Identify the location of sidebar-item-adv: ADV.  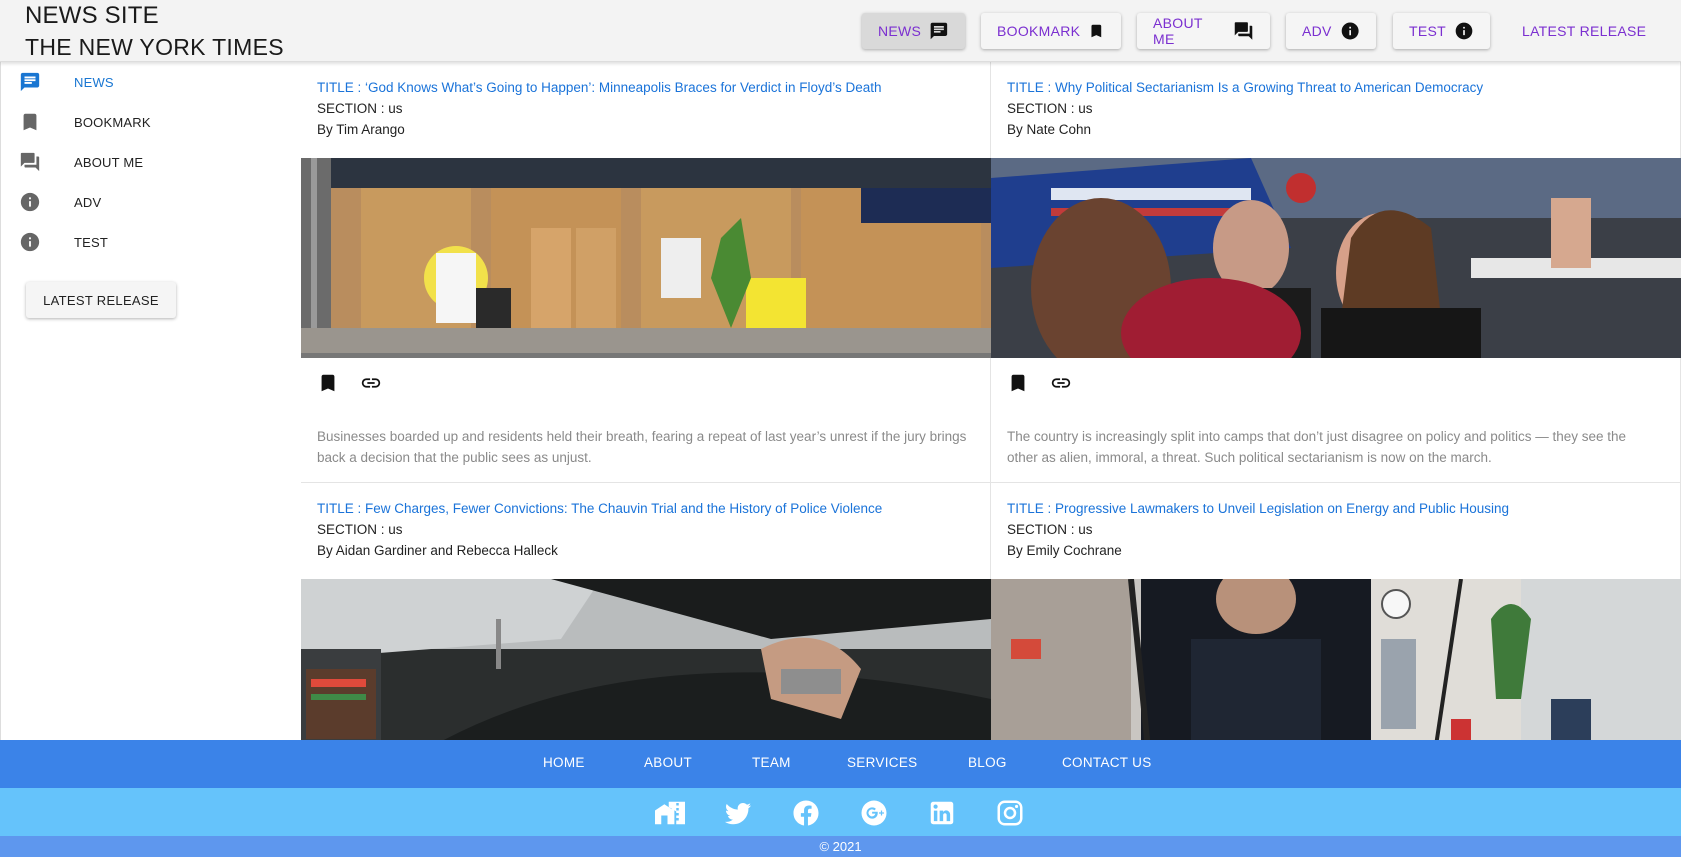
(151, 202).